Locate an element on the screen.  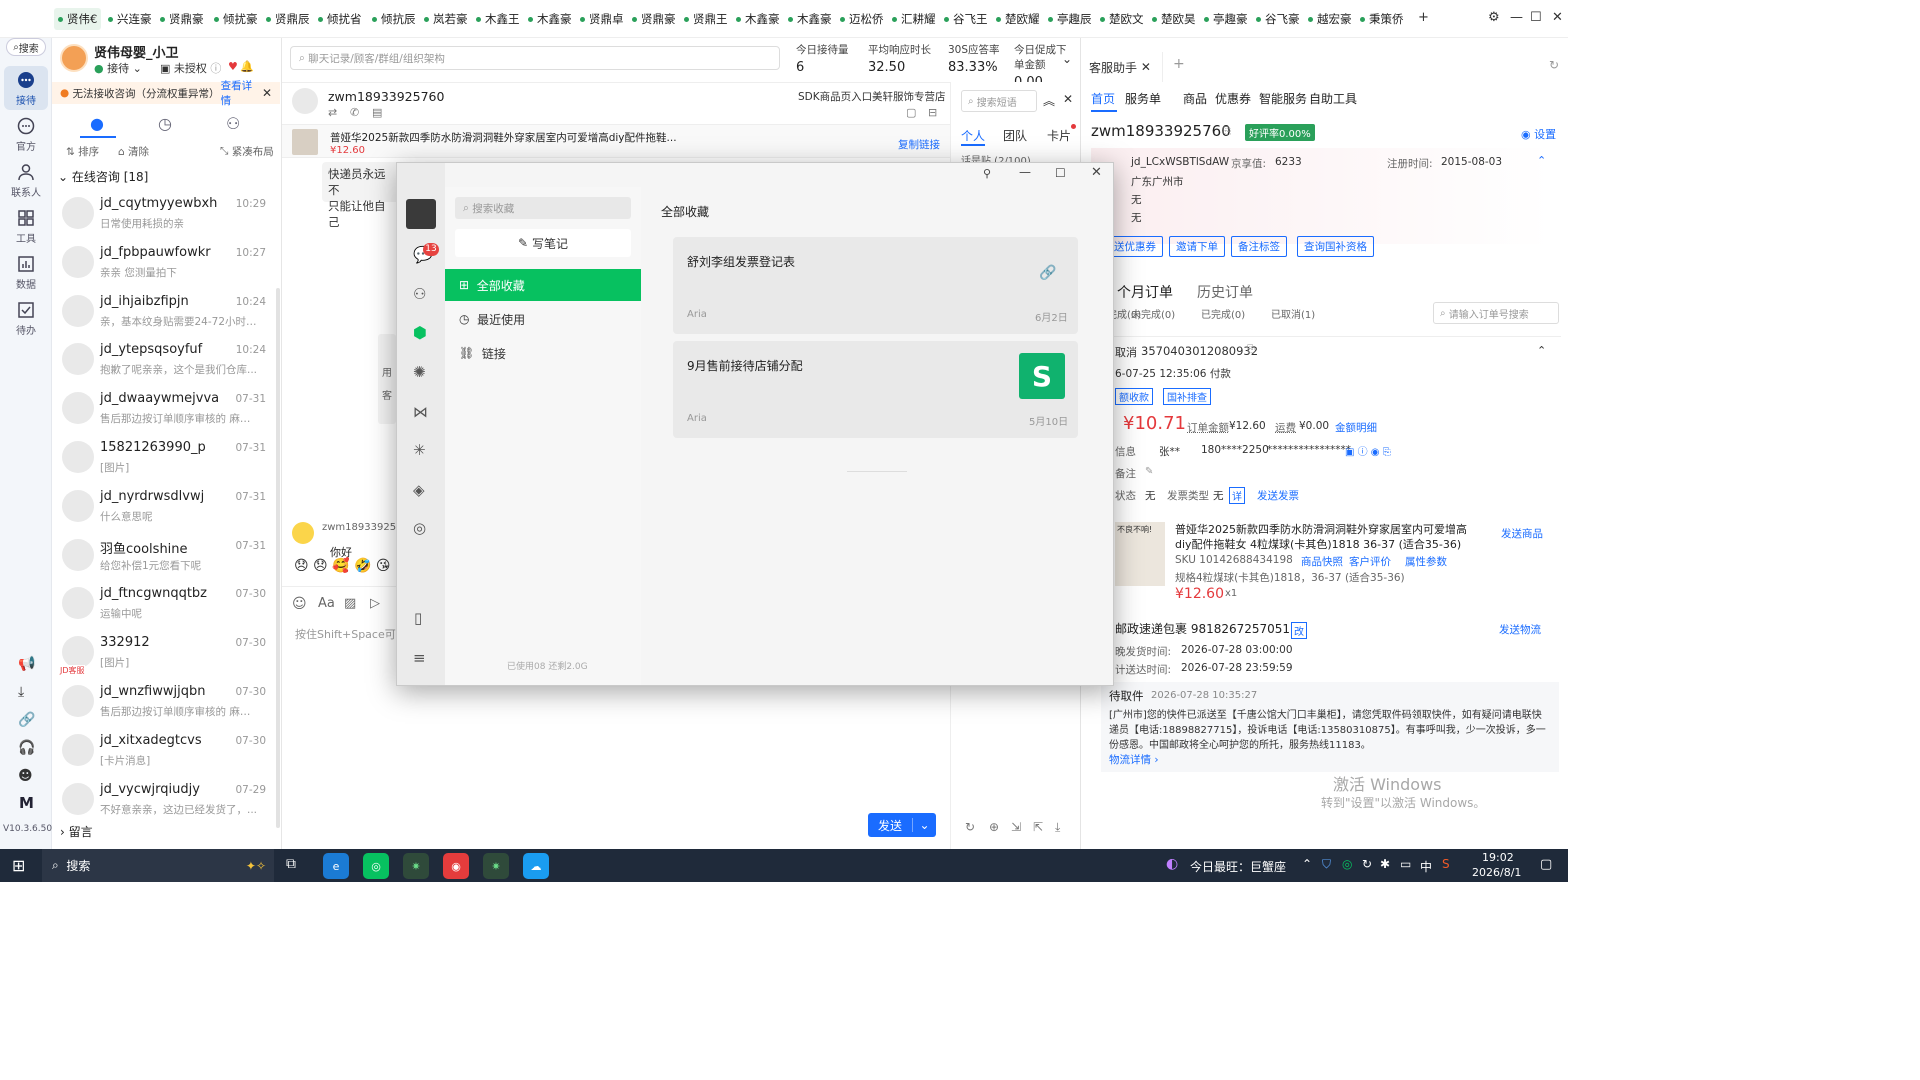
jd-chat-icon: ☁ is located at coordinates (536, 866).